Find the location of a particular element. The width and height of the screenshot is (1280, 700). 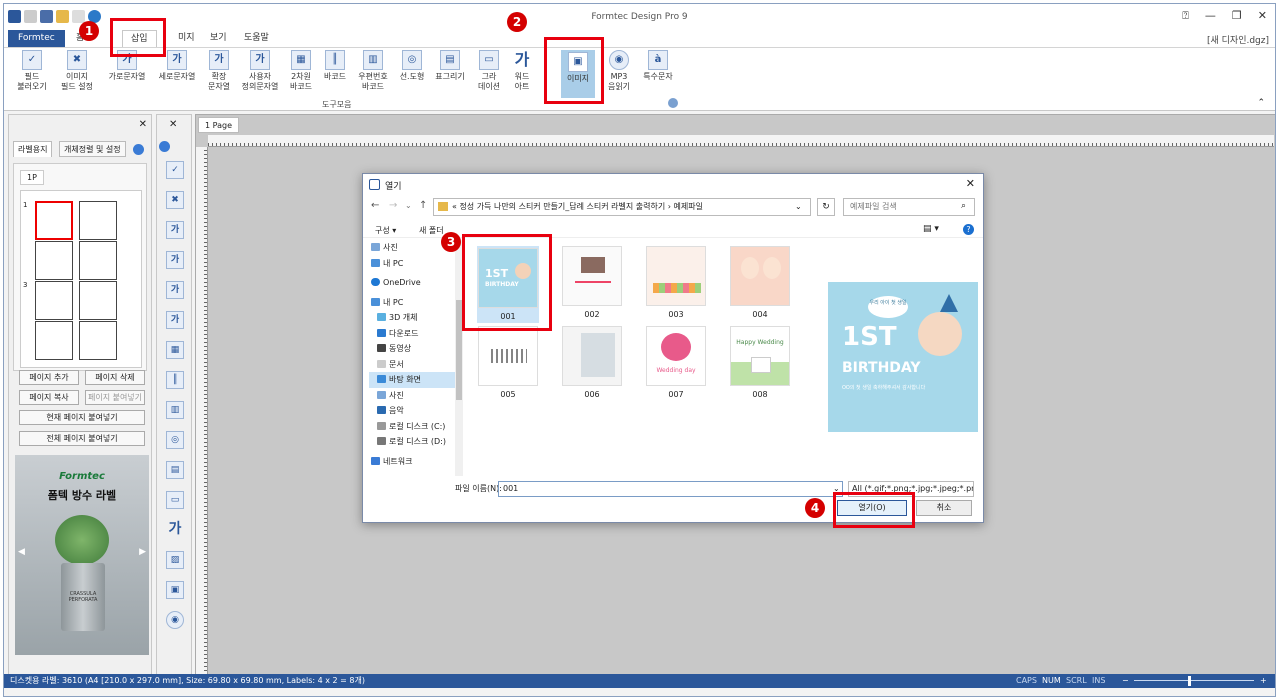

organize-button: 구성 ▾ is located at coordinates (385, 230).